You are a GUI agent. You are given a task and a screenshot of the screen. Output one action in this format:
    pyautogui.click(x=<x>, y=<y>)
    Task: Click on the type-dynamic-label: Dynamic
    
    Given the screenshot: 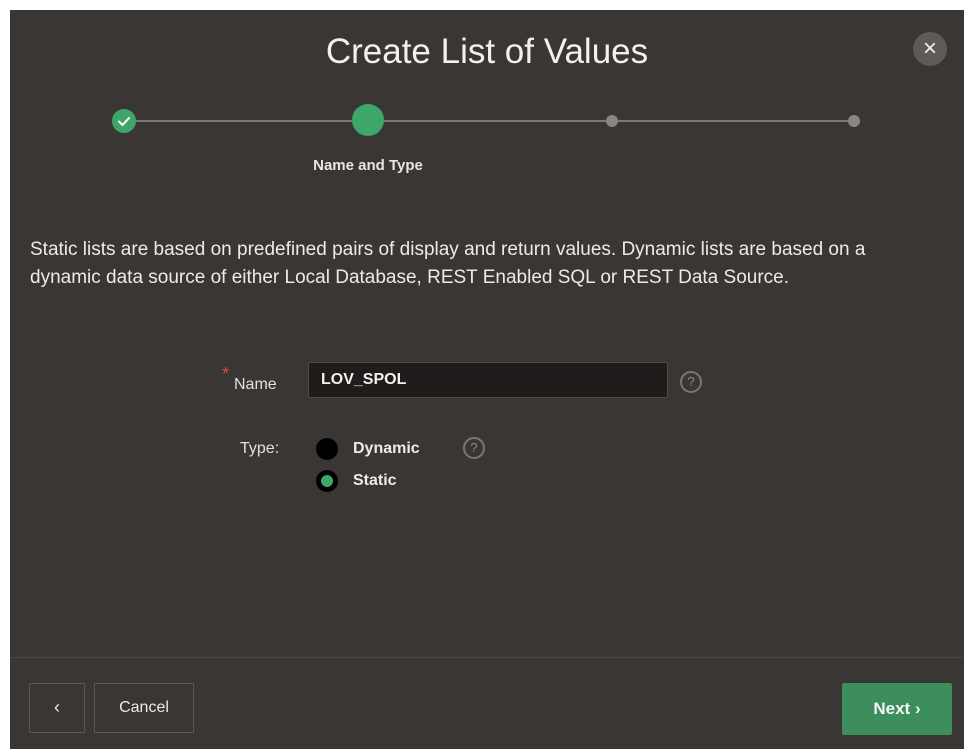 What is the action you would take?
    pyautogui.click(x=386, y=449)
    